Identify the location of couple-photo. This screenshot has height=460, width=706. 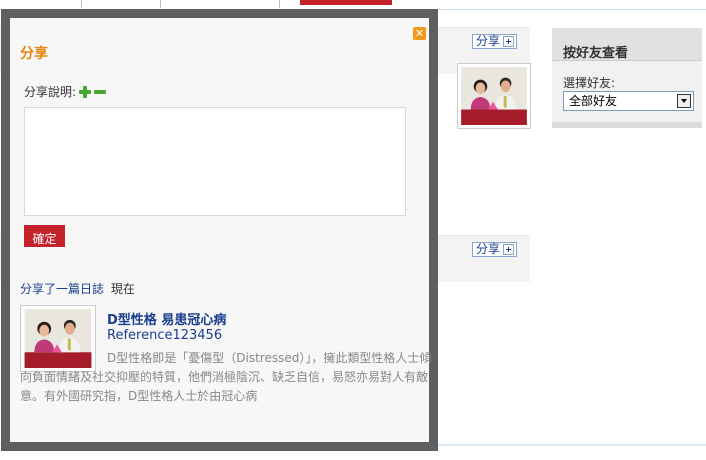
(494, 96).